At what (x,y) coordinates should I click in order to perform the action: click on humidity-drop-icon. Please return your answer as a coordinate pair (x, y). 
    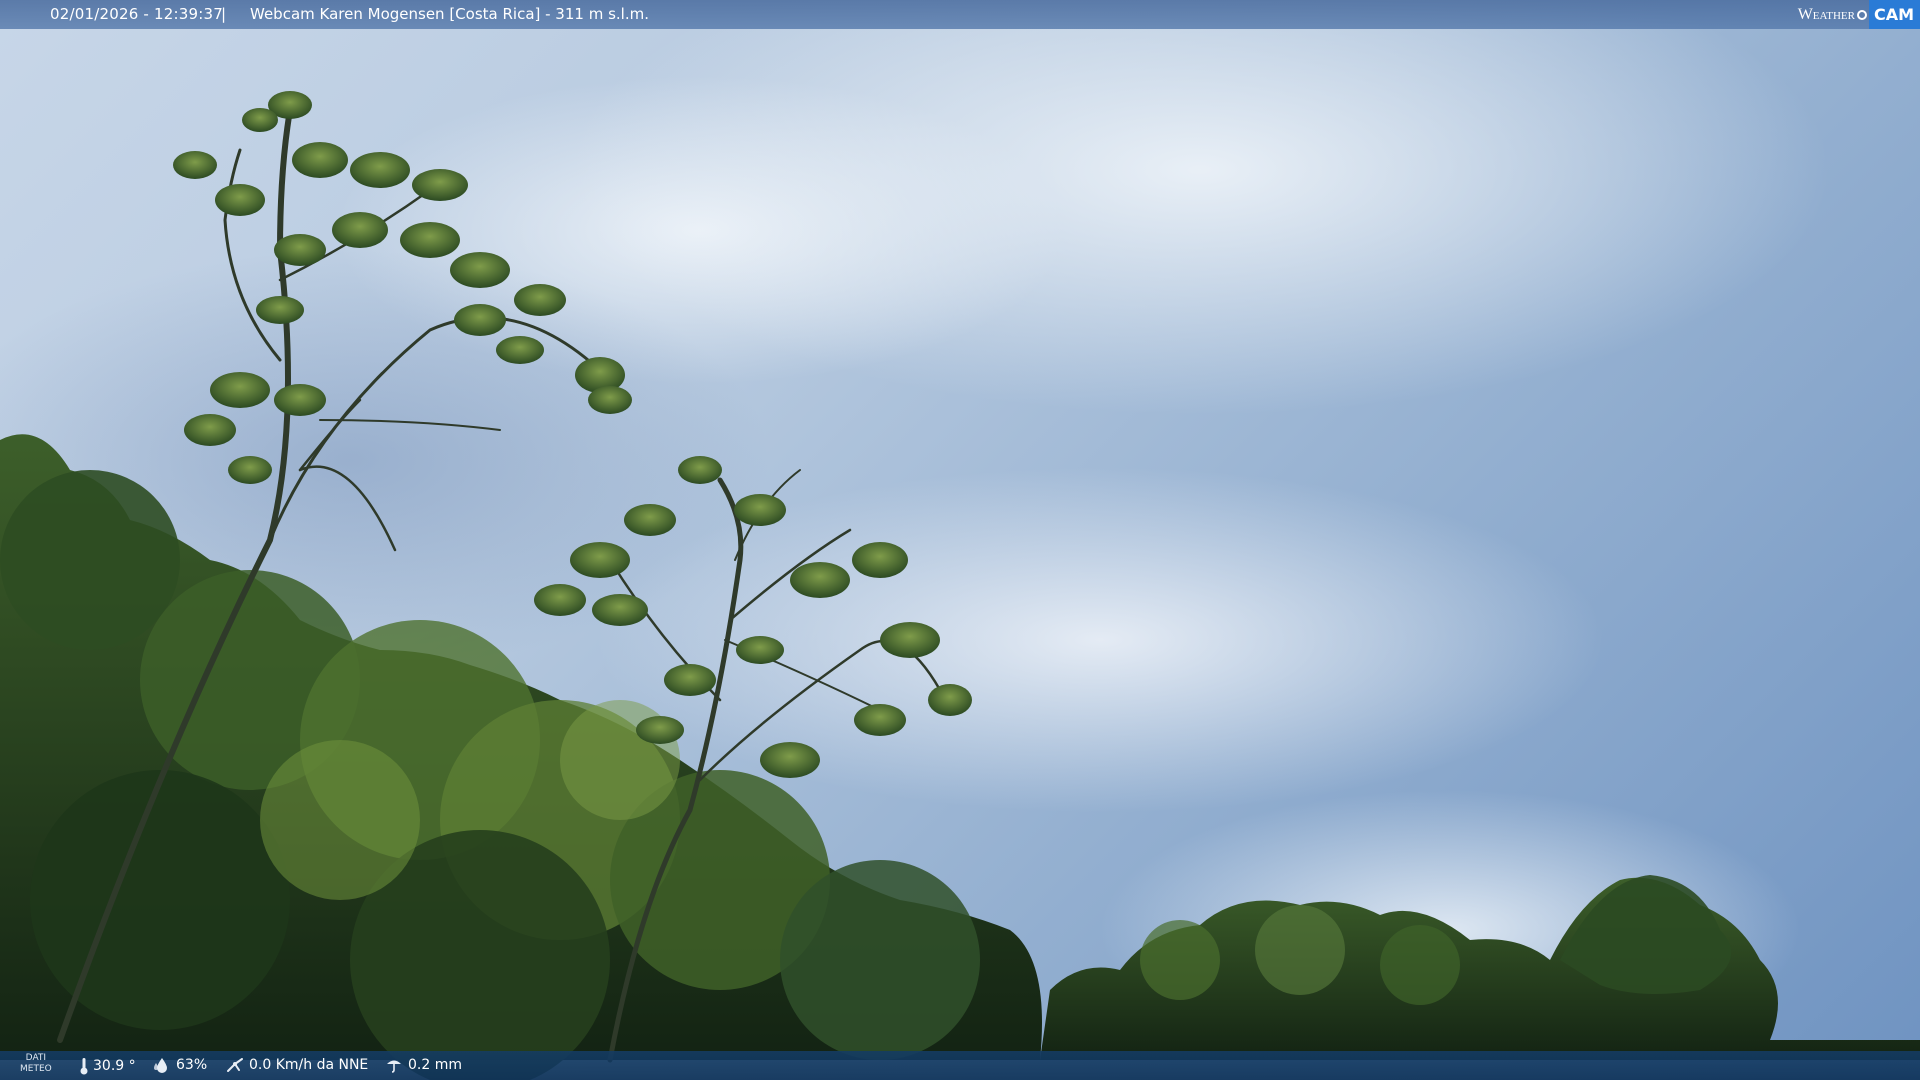
    Looking at the image, I should click on (160, 1065).